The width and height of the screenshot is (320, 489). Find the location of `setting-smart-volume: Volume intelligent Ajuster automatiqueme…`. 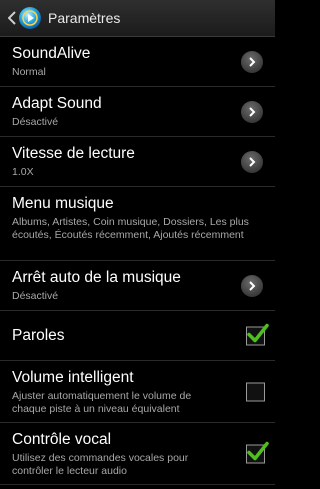

setting-smart-volume: Volume intelligent Ajuster automatiqueme… is located at coordinates (137, 392).